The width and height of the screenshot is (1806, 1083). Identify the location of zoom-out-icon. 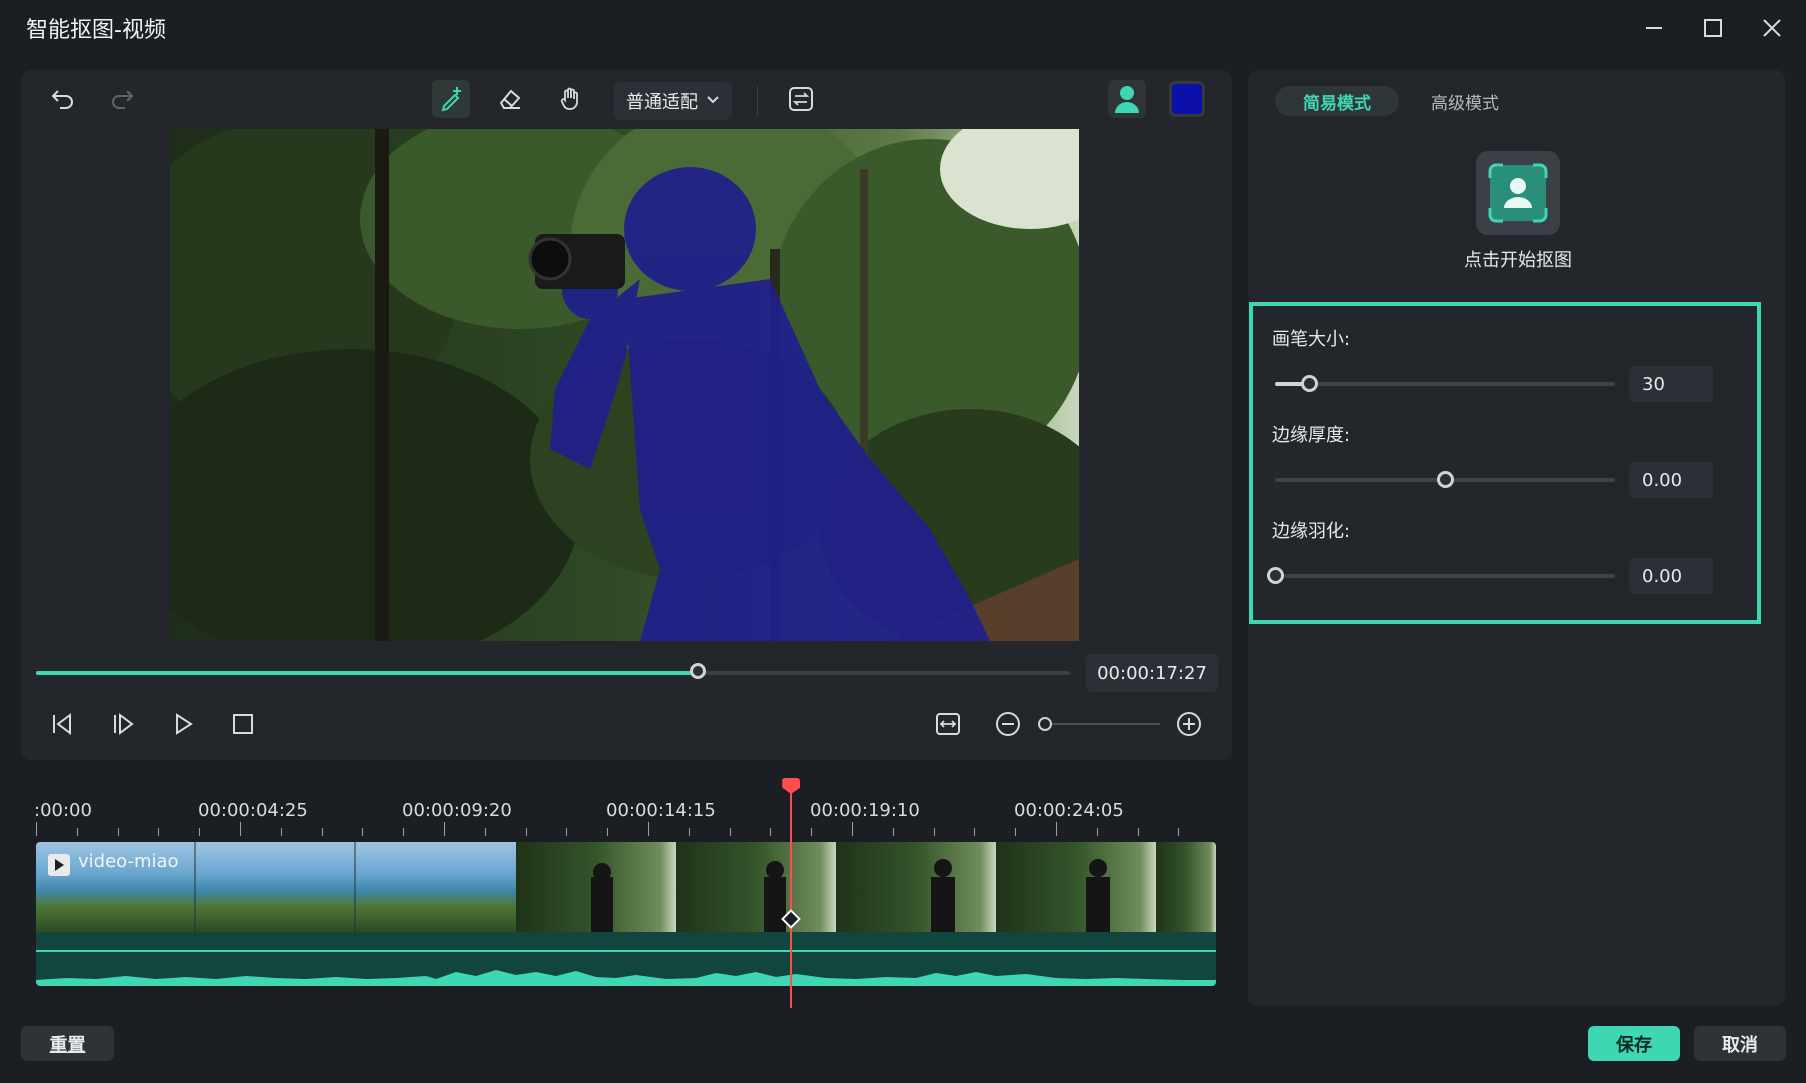
(1008, 724).